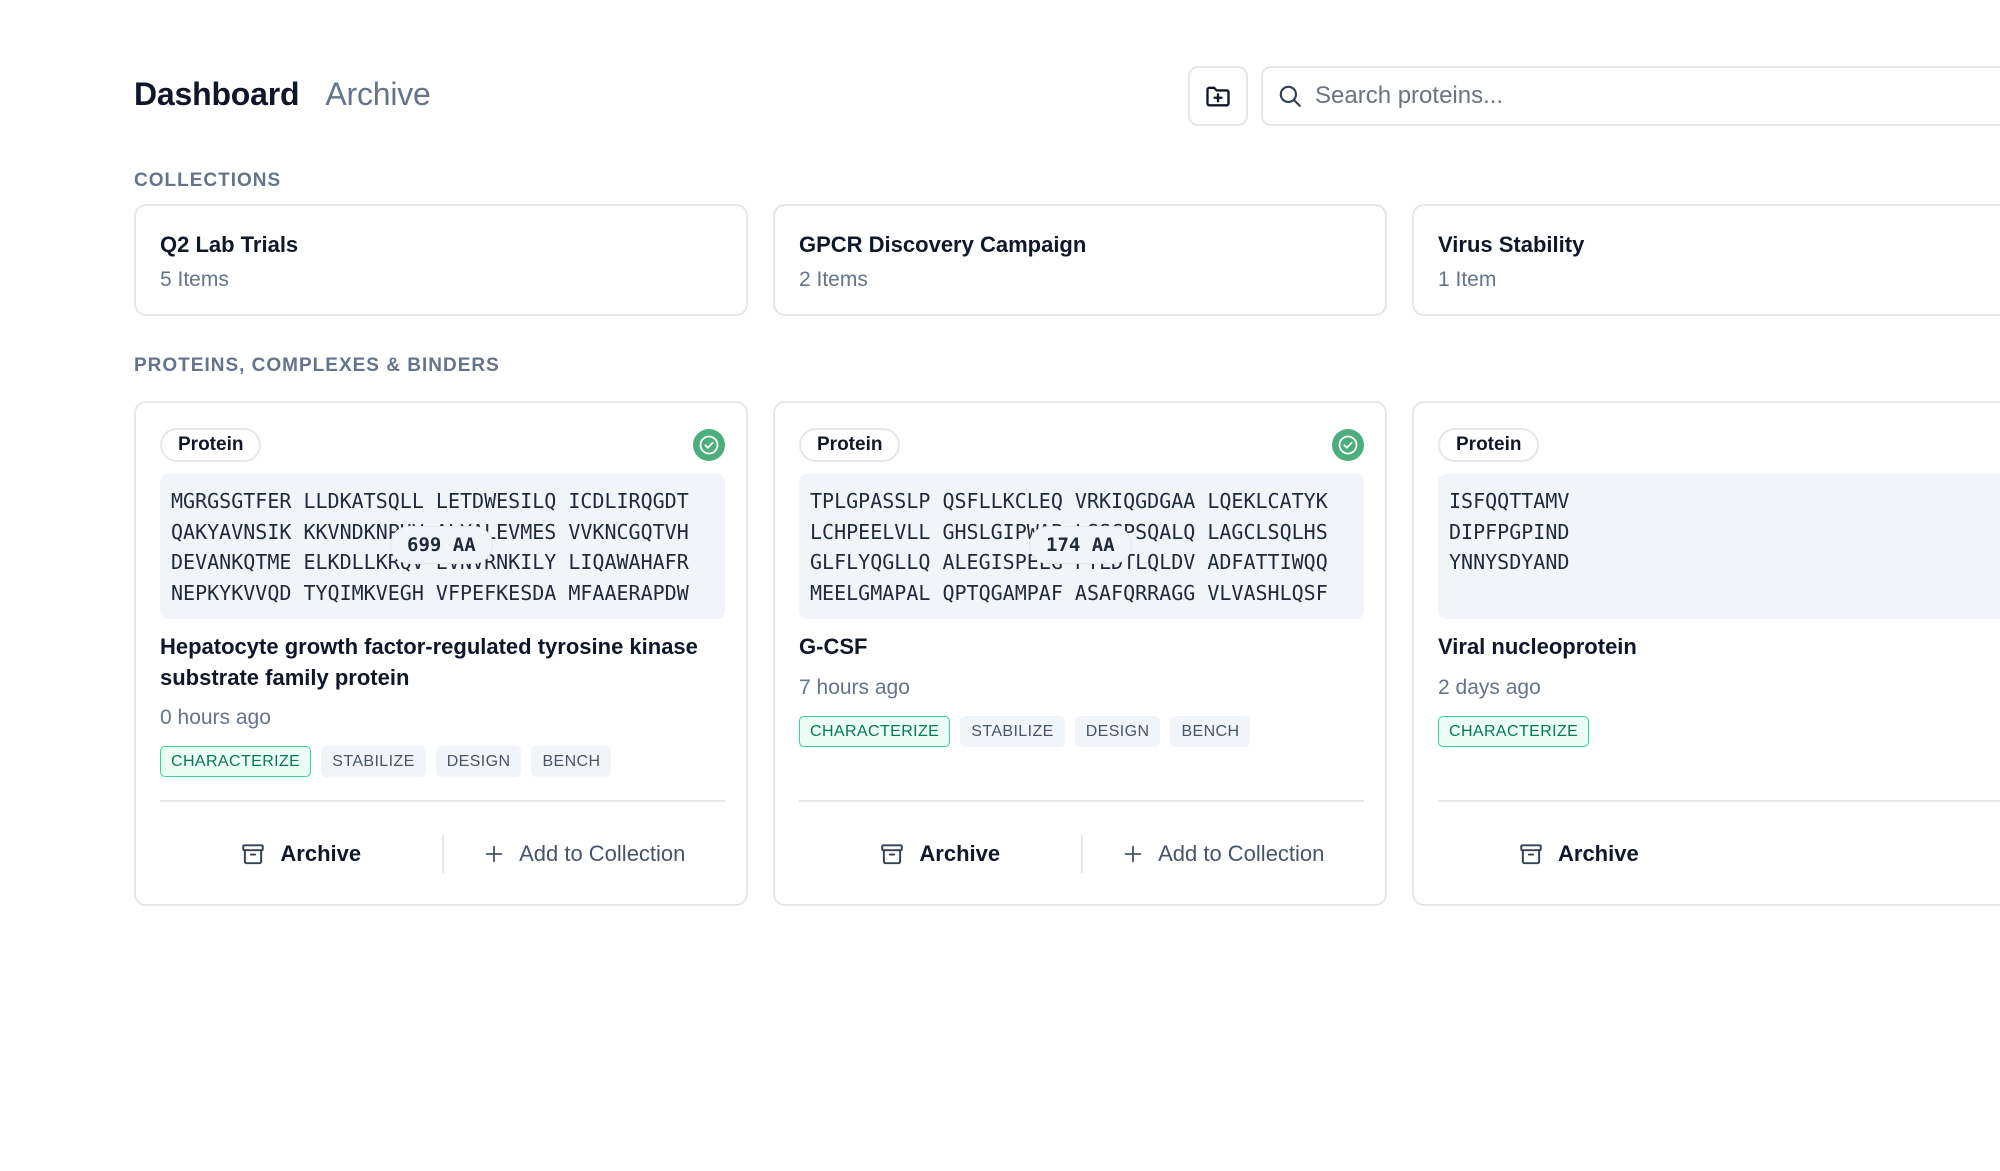 This screenshot has height=1171, width=2000. What do you see at coordinates (1067, 96) in the screenshot?
I see `header: Dashboard Archive` at bounding box center [1067, 96].